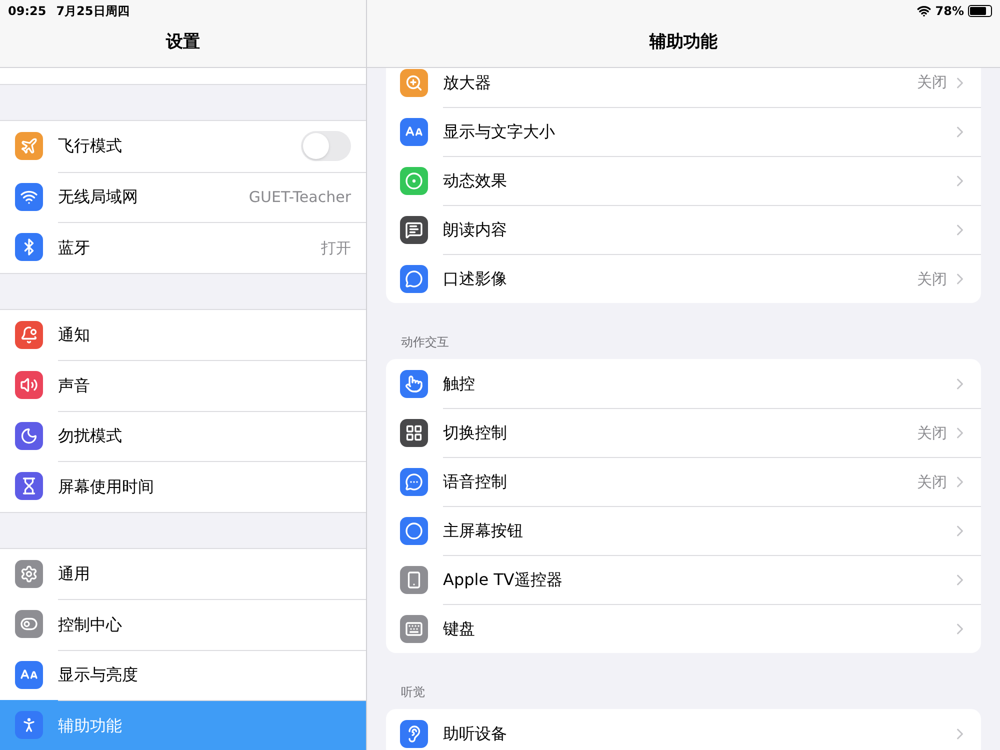  Describe the element at coordinates (949, 11) in the screenshot. I see `battery-percent: 78%` at that location.